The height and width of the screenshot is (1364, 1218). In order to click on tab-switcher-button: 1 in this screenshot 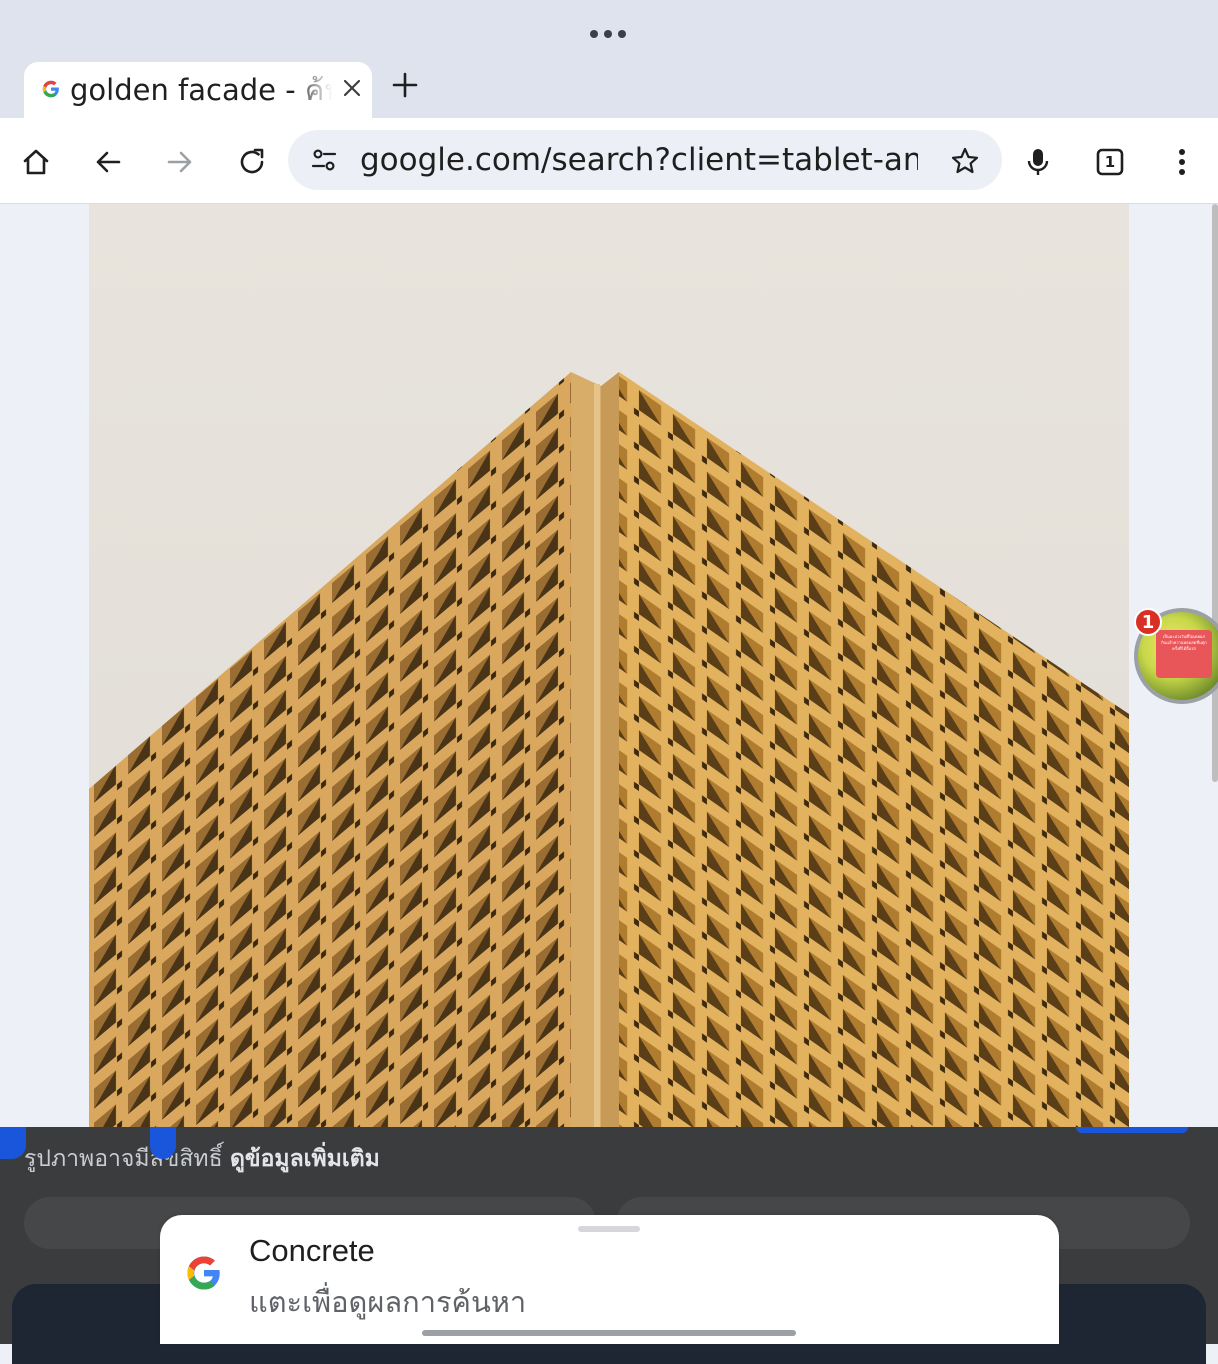, I will do `click(1110, 162)`.